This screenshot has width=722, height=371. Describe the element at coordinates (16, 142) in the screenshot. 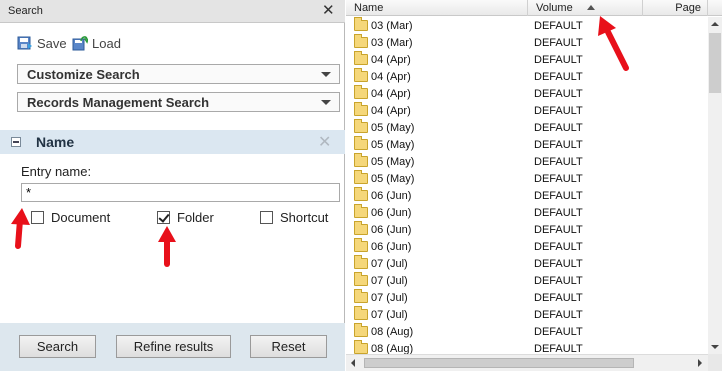

I see `collapse-icon` at that location.